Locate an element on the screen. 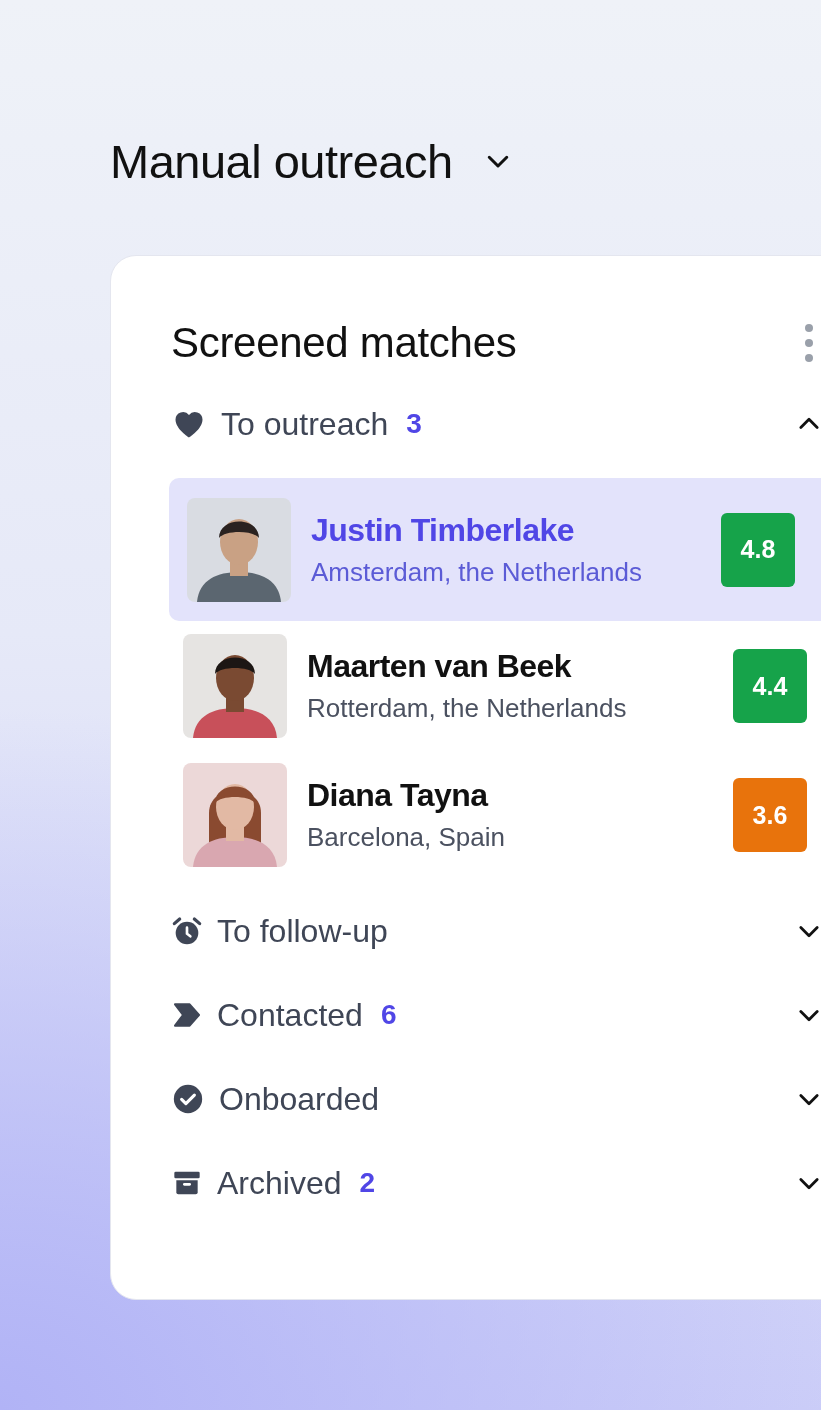  candidate-location: Rotterdam, the Netherlands is located at coordinates (467, 708).